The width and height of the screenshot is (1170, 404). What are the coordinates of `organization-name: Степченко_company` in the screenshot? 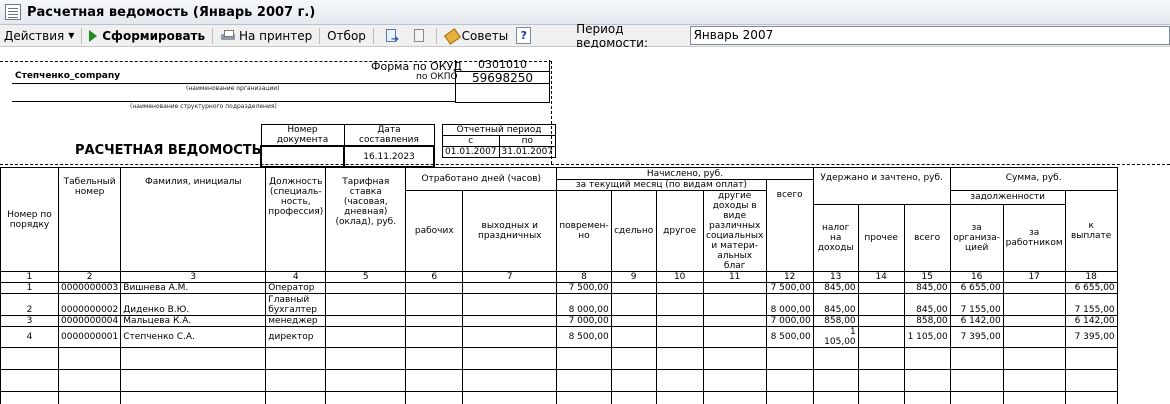 It's located at (68, 76).